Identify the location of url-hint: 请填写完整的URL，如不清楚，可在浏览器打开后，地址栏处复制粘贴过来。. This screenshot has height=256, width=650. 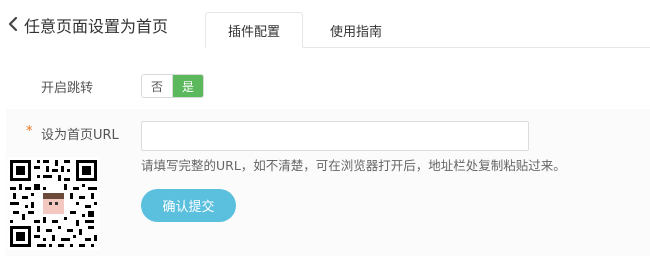
(353, 165).